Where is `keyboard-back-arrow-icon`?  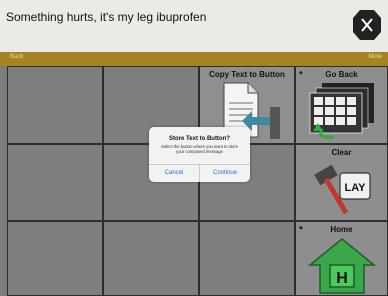 keyboard-back-arrow-icon is located at coordinates (341, 111).